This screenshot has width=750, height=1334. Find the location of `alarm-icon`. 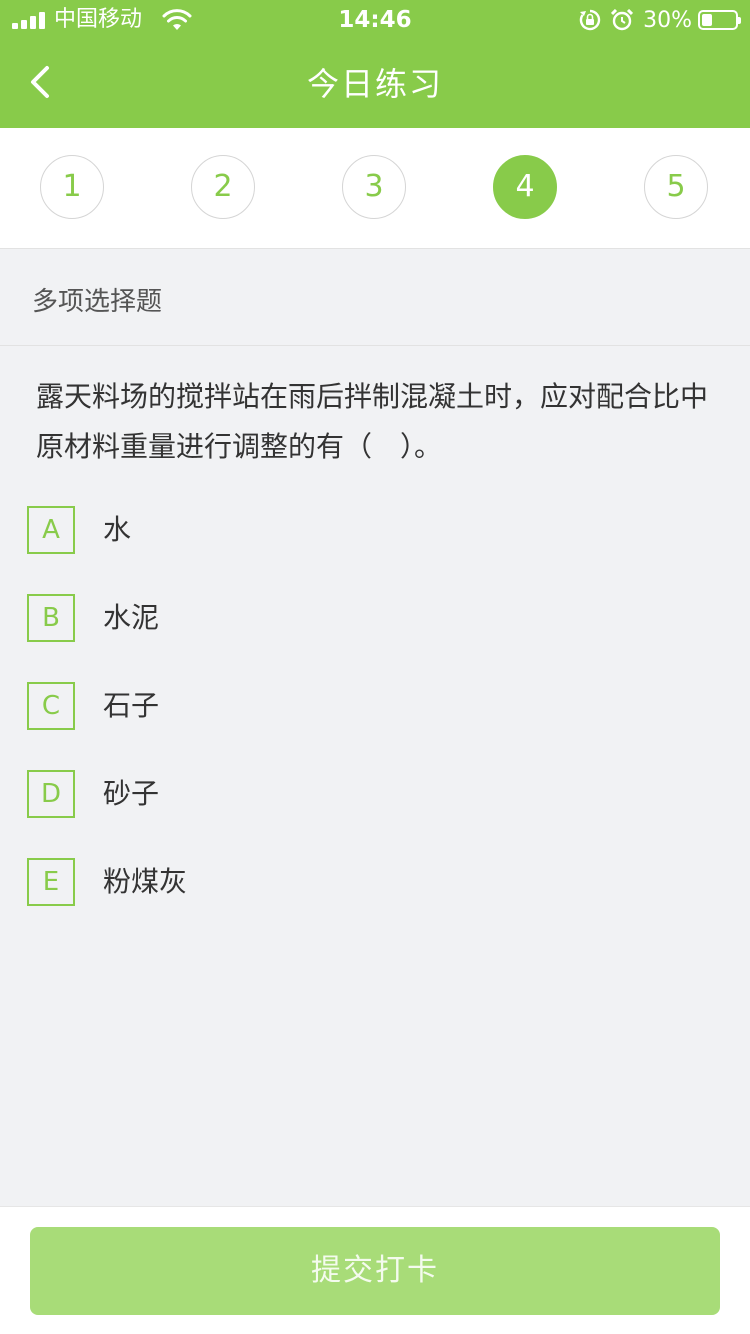

alarm-icon is located at coordinates (622, 20).